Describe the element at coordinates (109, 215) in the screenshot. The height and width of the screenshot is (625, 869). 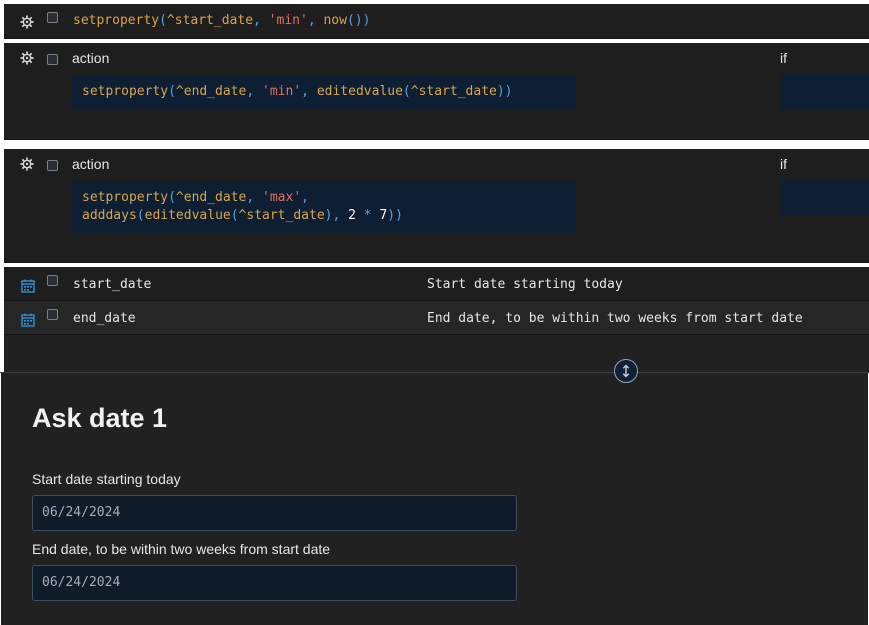
I see `code-token: adddays` at that location.